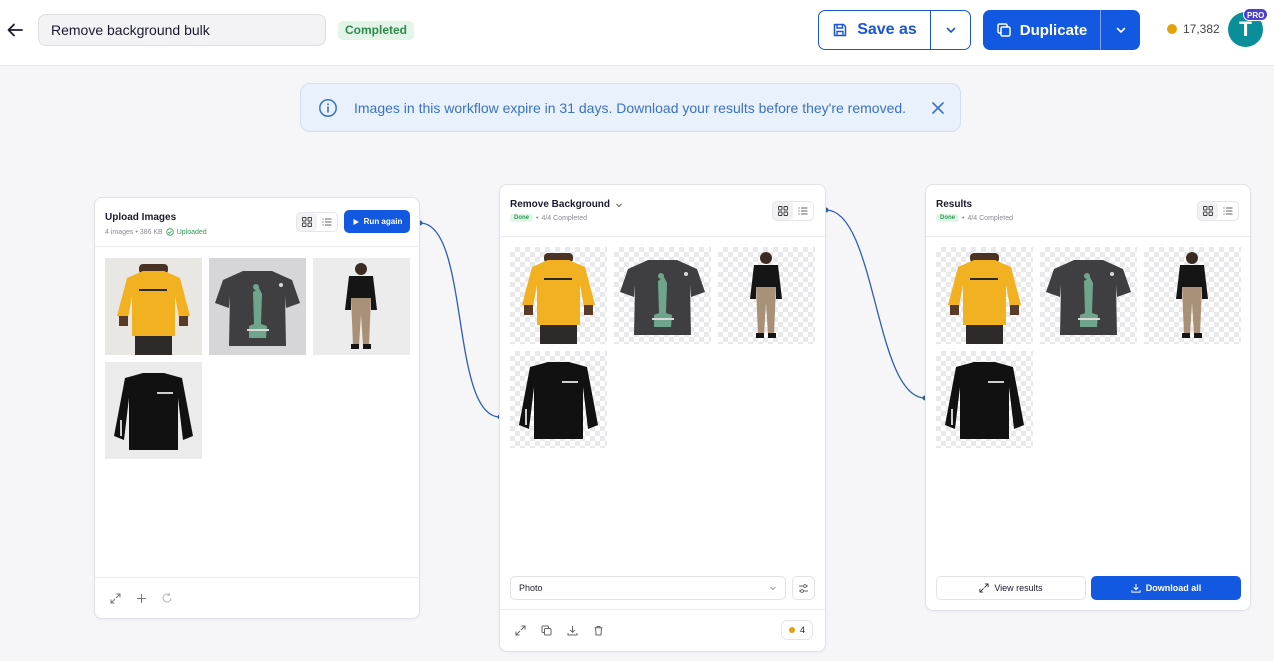 This screenshot has height=661, width=1274. Describe the element at coordinates (1256, 14) in the screenshot. I see `plan-badge: PRO` at that location.